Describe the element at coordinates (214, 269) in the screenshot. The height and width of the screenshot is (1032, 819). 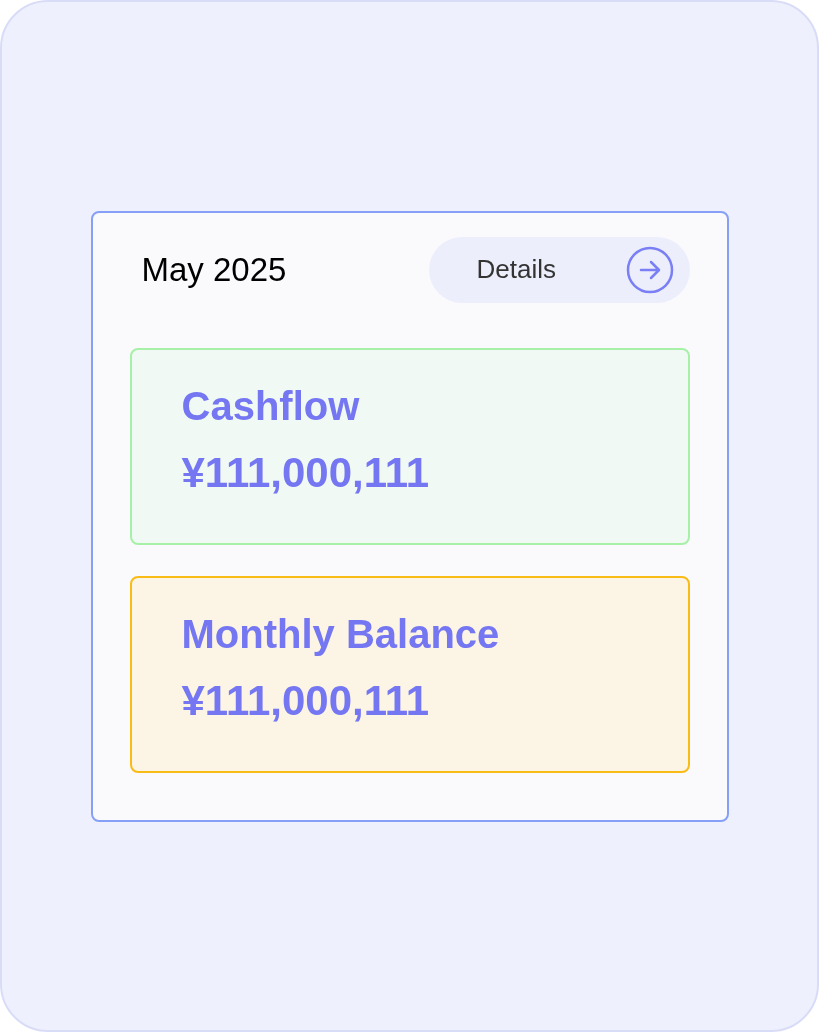
I see `month-title: May 2025` at that location.